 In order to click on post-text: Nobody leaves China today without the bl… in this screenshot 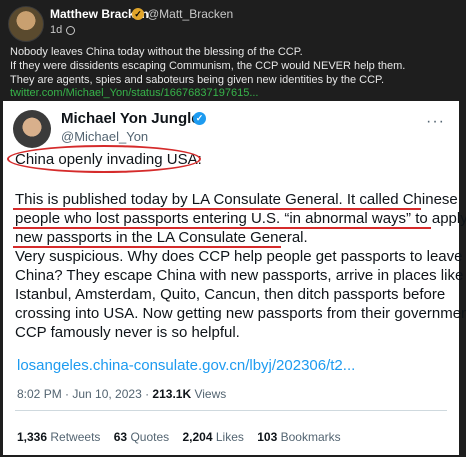, I will do `click(207, 66)`.